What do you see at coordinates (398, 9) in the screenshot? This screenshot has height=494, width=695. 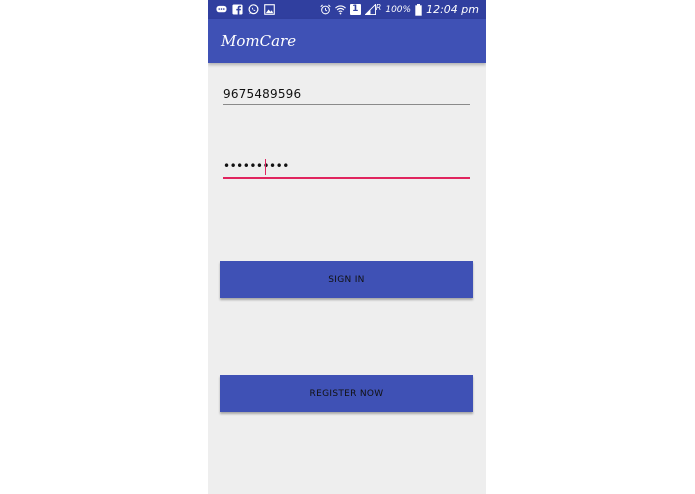 I see `battery-percent: 100%` at bounding box center [398, 9].